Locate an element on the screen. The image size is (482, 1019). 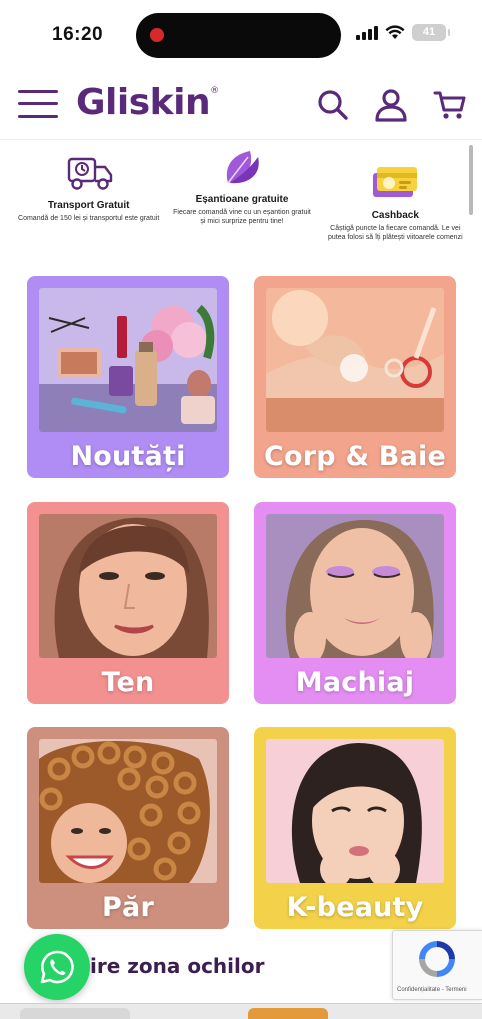
registered-mark: ® is located at coordinates (214, 91).